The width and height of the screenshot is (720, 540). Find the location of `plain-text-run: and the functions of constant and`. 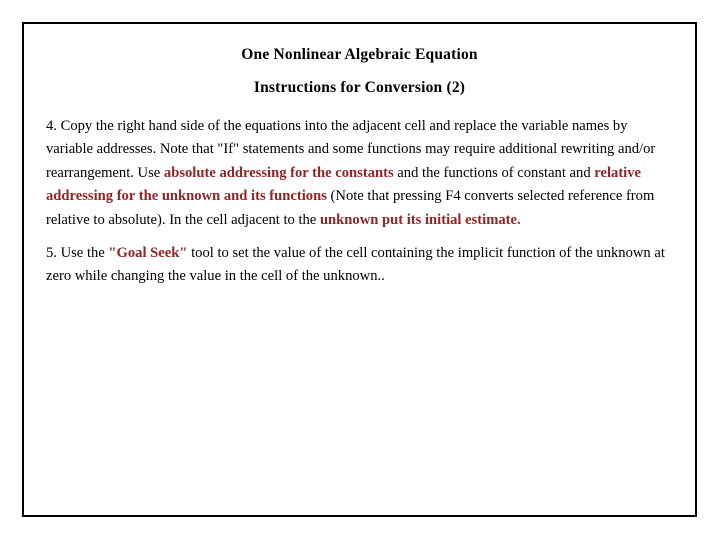

plain-text-run: and the functions of constant and is located at coordinates (494, 172).